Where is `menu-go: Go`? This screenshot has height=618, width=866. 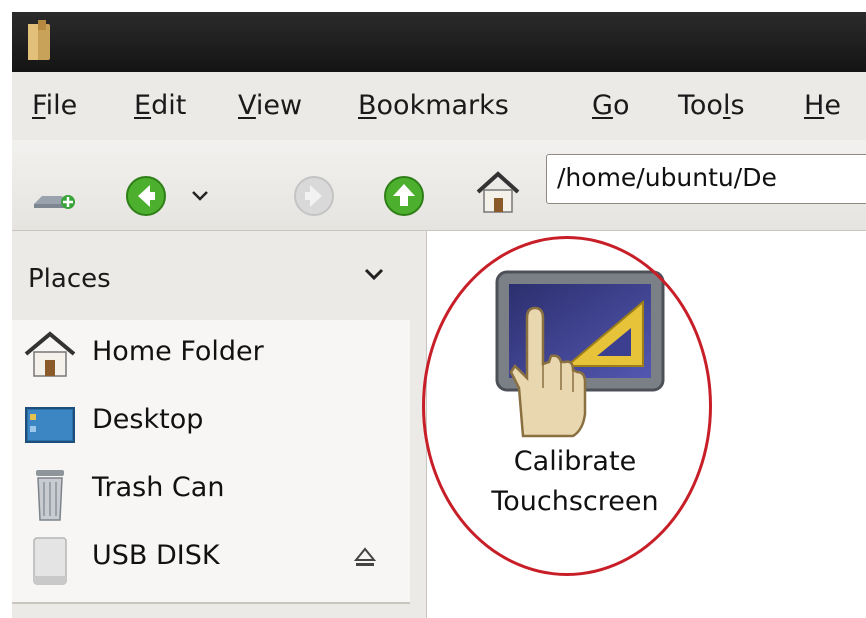
menu-go: Go is located at coordinates (610, 105).